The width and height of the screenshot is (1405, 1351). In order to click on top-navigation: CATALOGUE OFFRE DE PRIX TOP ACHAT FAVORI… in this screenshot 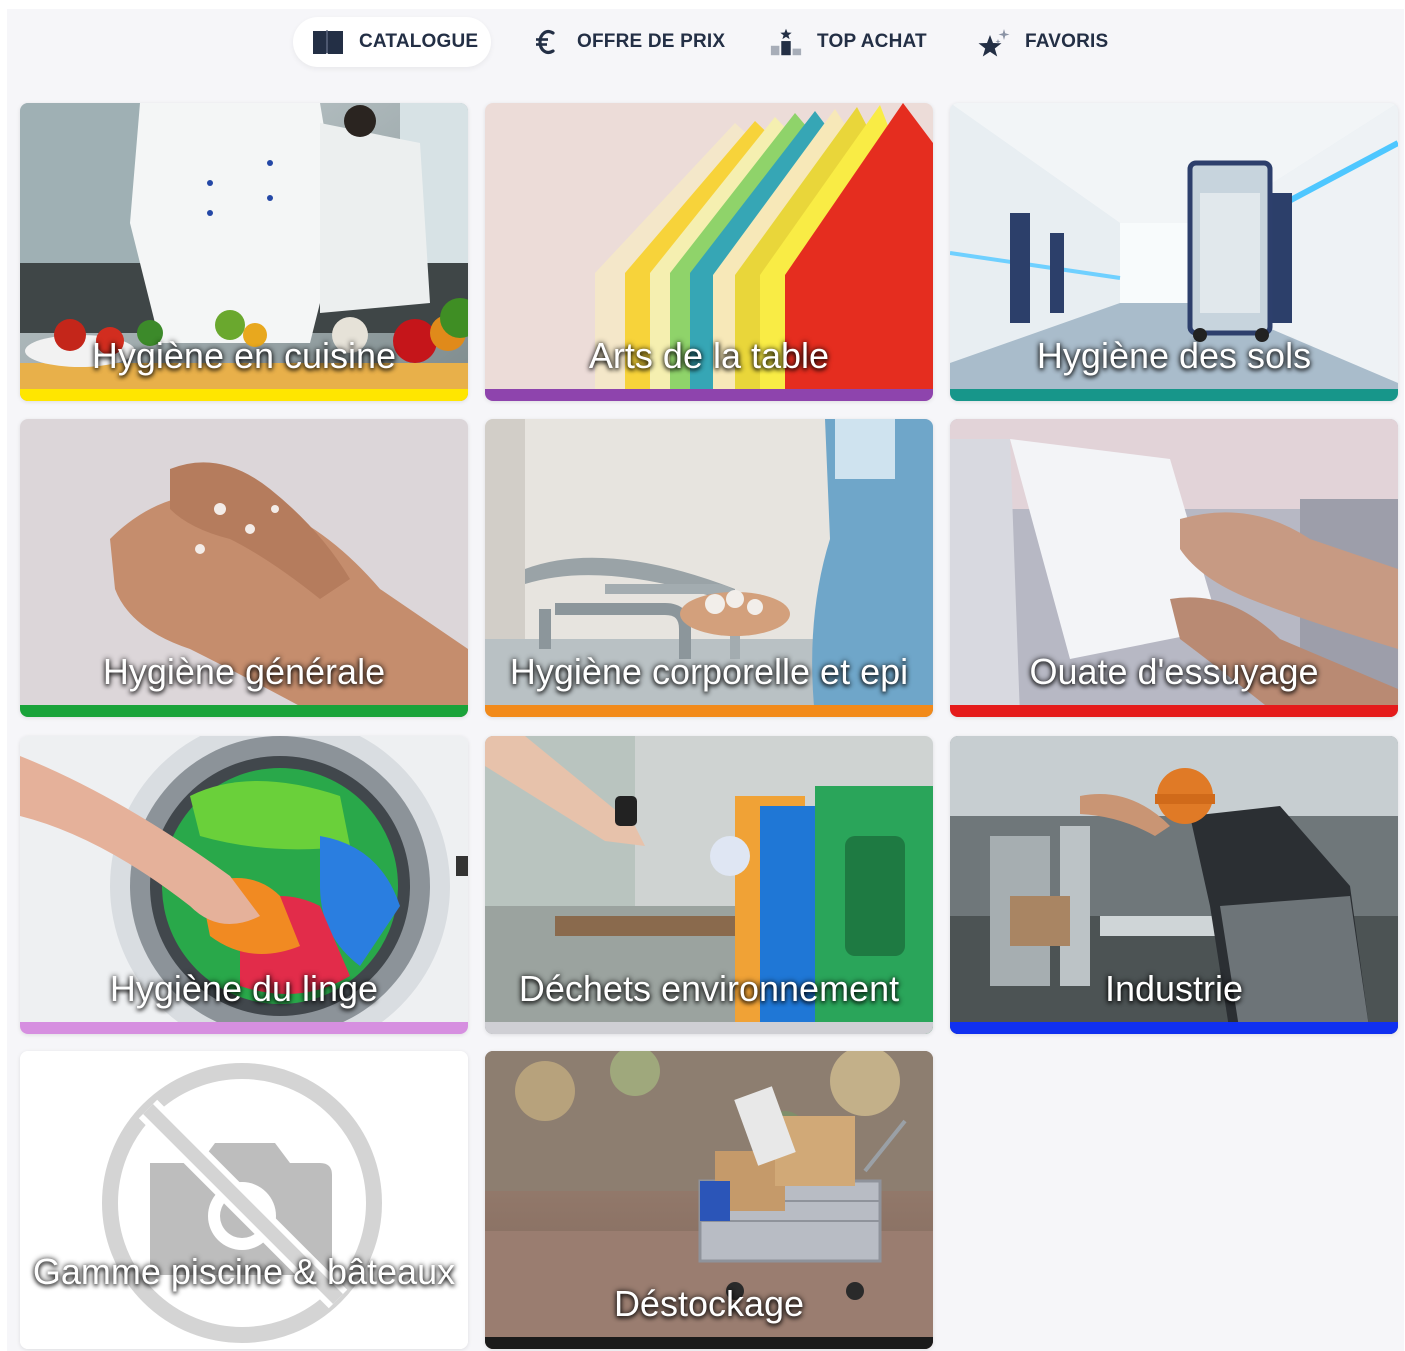, I will do `click(705, 41)`.